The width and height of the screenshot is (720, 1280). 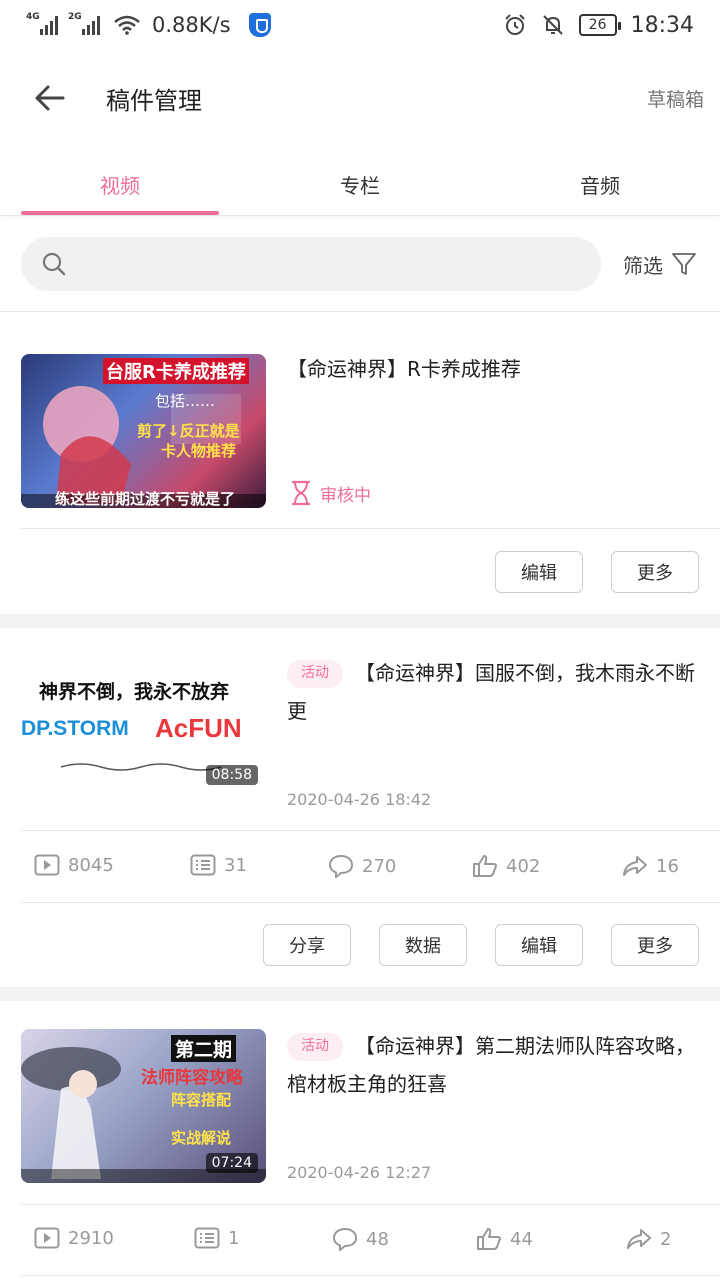 I want to click on battery-icon: 26, so click(x=599, y=25).